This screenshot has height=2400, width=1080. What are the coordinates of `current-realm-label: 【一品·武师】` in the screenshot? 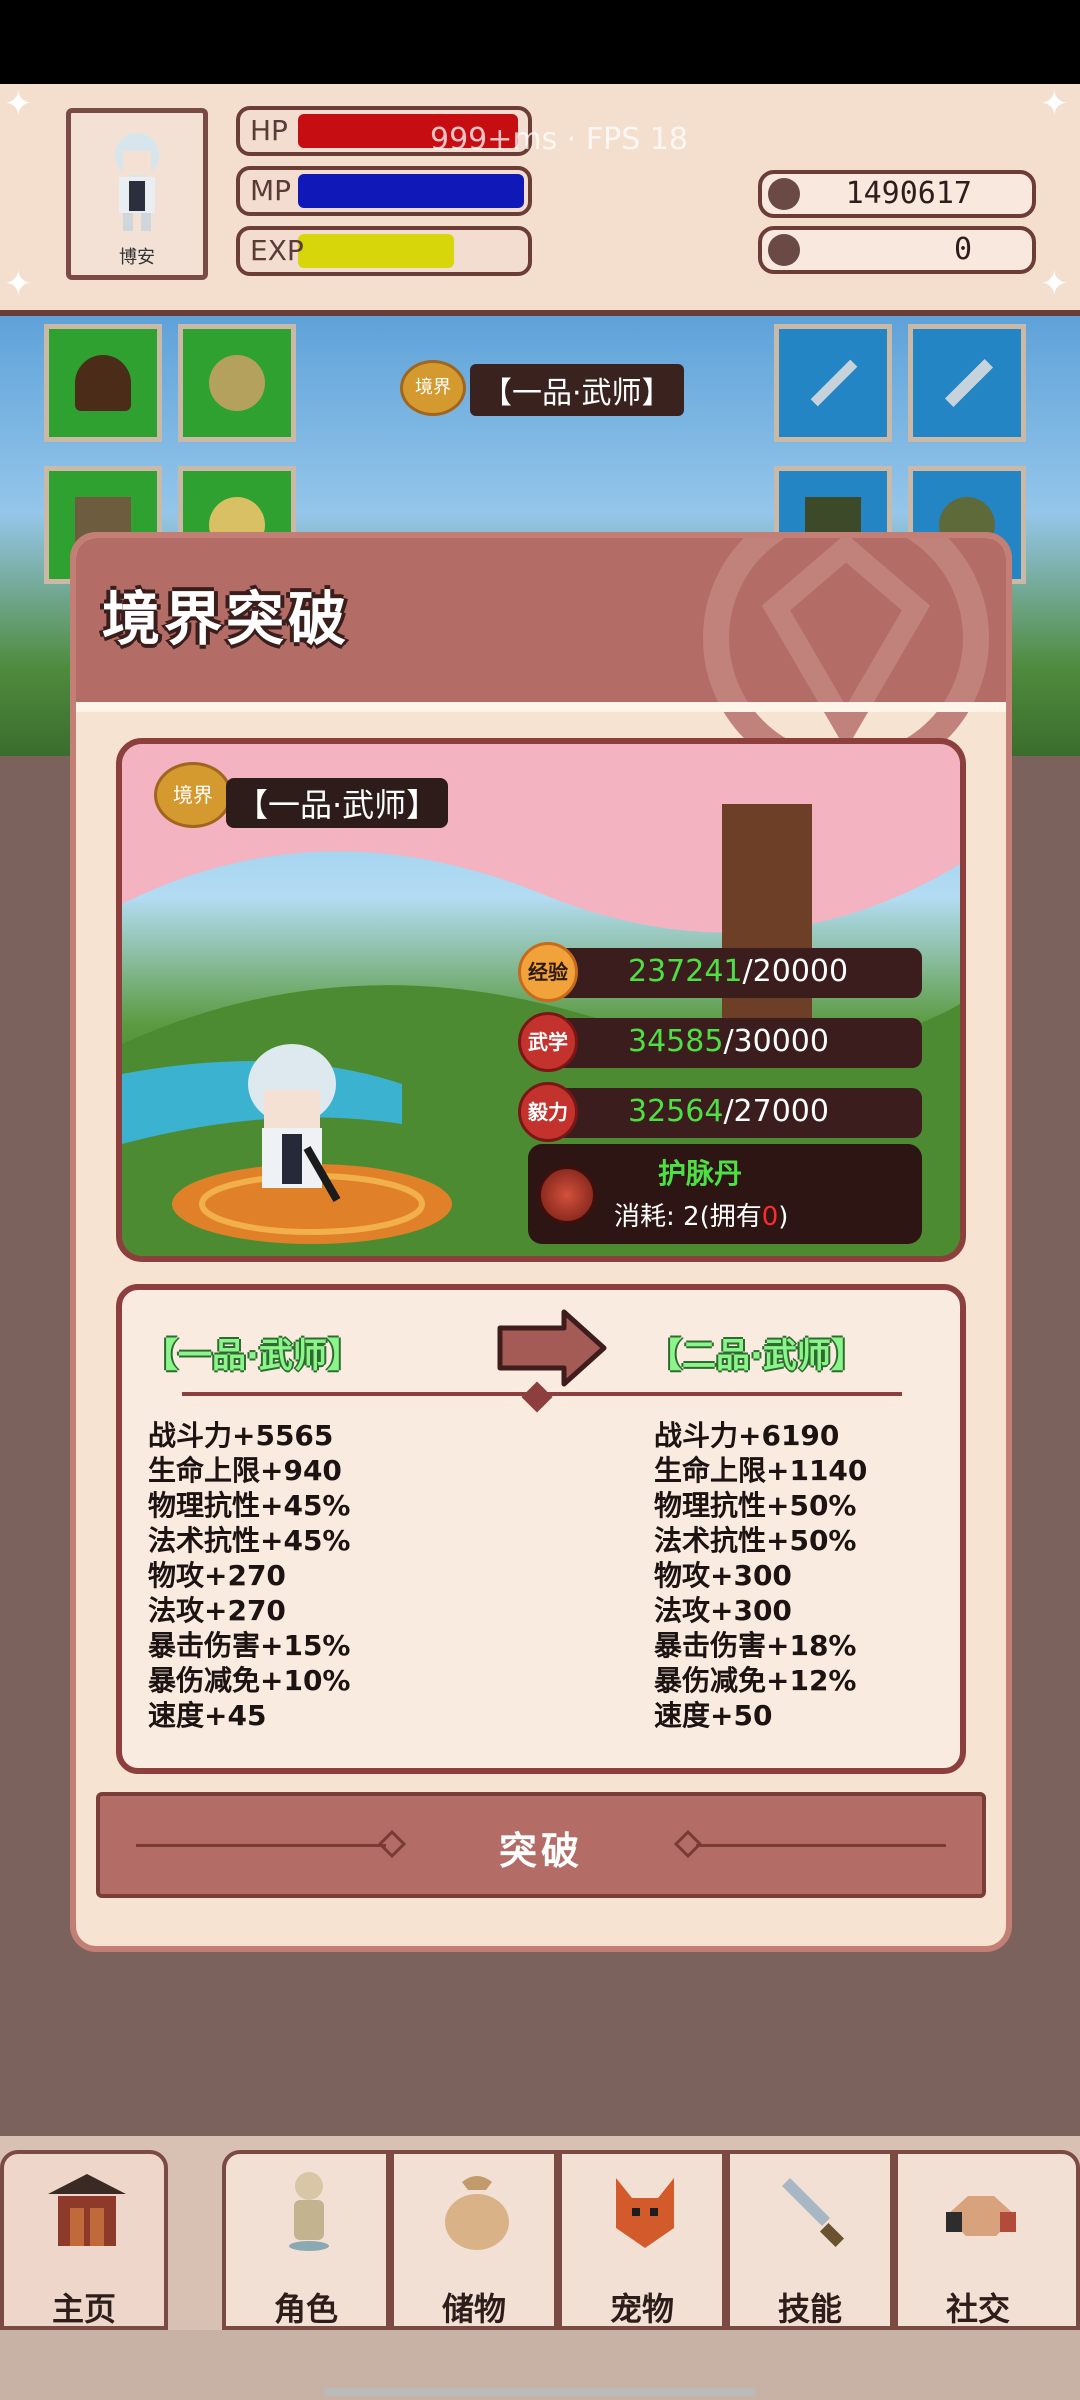 It's located at (252, 1356).